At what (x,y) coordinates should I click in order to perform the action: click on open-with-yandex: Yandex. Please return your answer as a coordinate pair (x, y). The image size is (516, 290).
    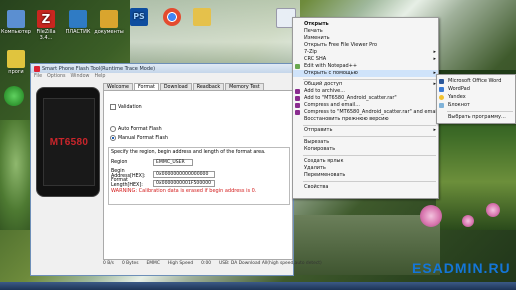
    Looking at the image, I should click on (476, 97).